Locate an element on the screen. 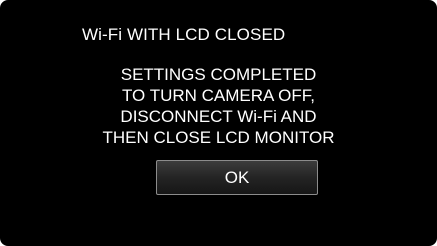  dialog-title: Wi-Fi WITH LCD CLOSED is located at coordinates (184, 34).